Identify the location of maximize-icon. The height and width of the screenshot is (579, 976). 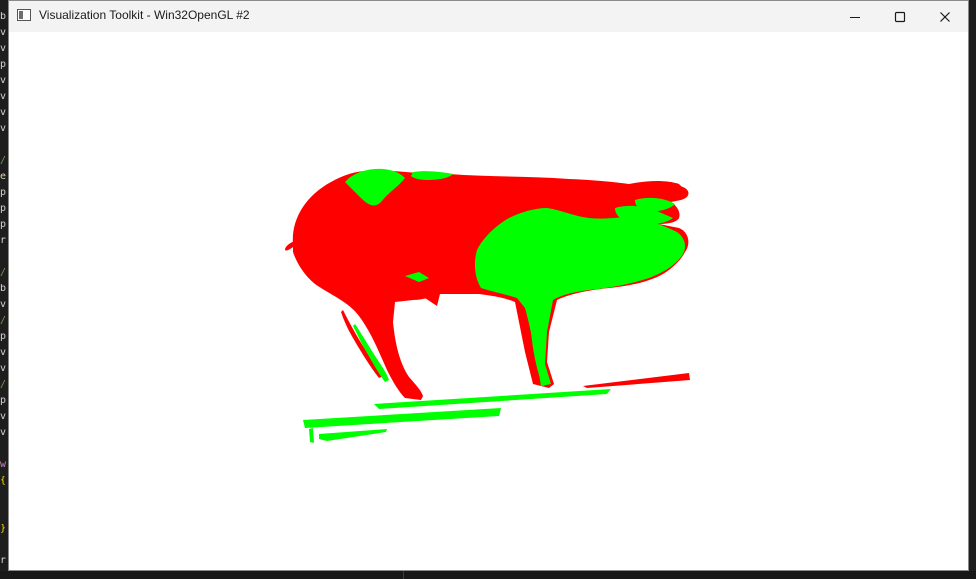
(899, 16).